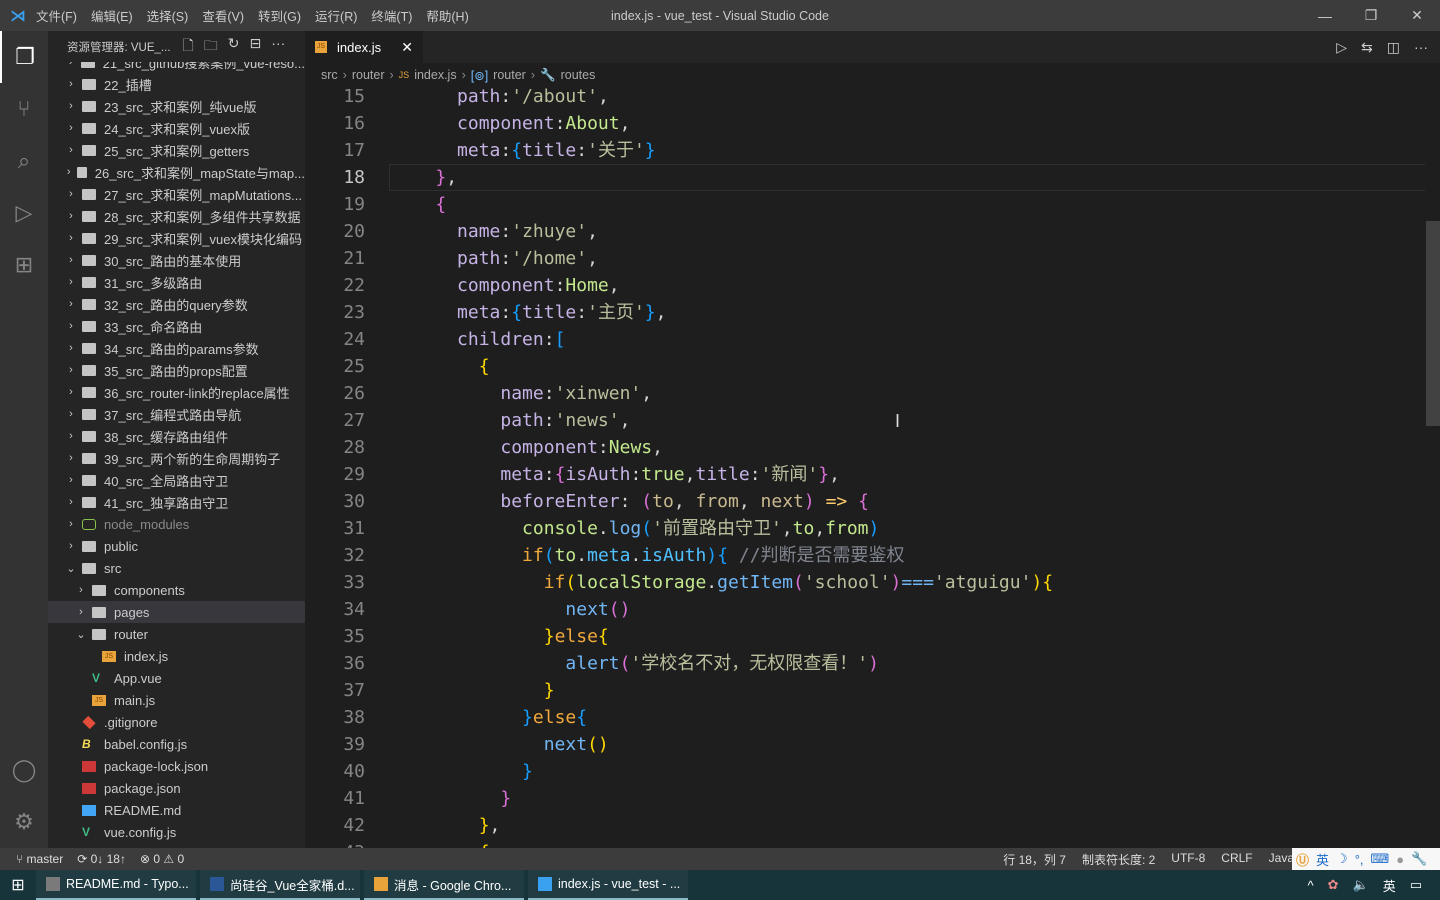 This screenshot has width=1440, height=900. I want to click on search-icon: ⌕, so click(24, 161).